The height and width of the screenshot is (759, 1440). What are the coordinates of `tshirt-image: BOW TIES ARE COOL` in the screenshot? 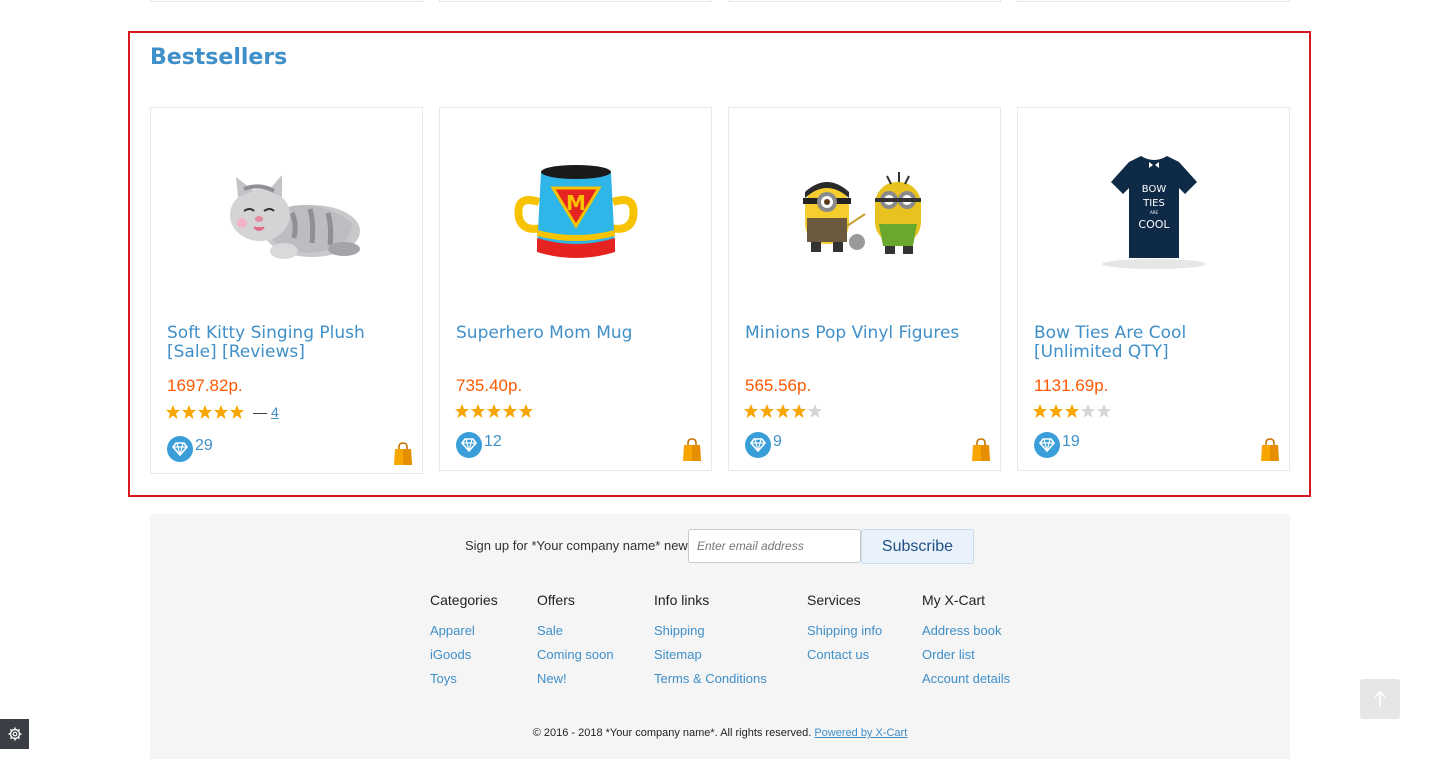 It's located at (1153, 213).